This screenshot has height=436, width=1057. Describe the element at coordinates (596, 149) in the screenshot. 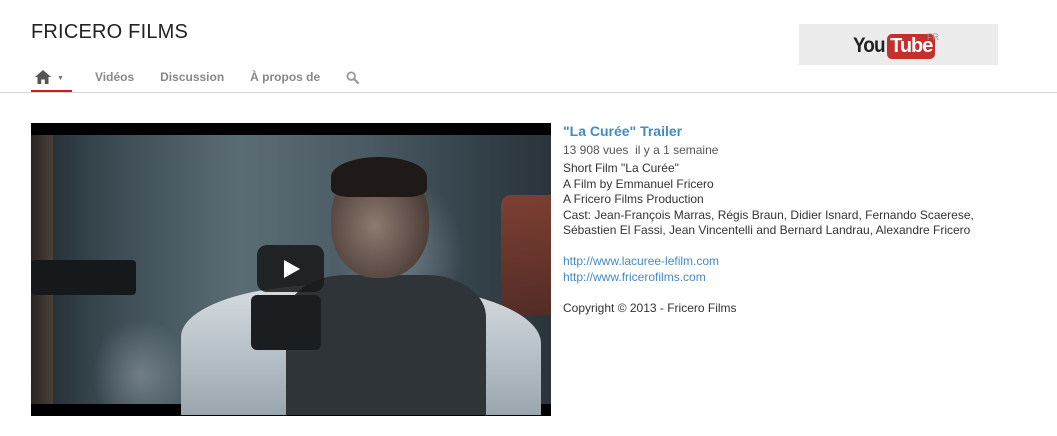

I see `view-count: 13 908 vues` at that location.